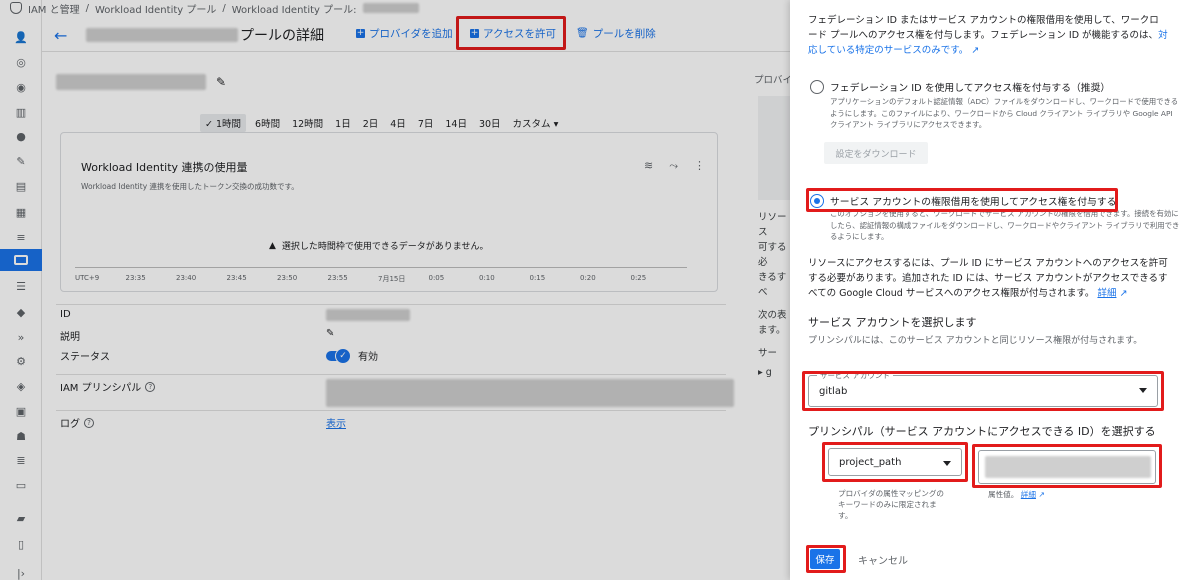  Describe the element at coordinates (983, 388) in the screenshot. I see `service-account-select: サービス アカウント gitlab` at that location.